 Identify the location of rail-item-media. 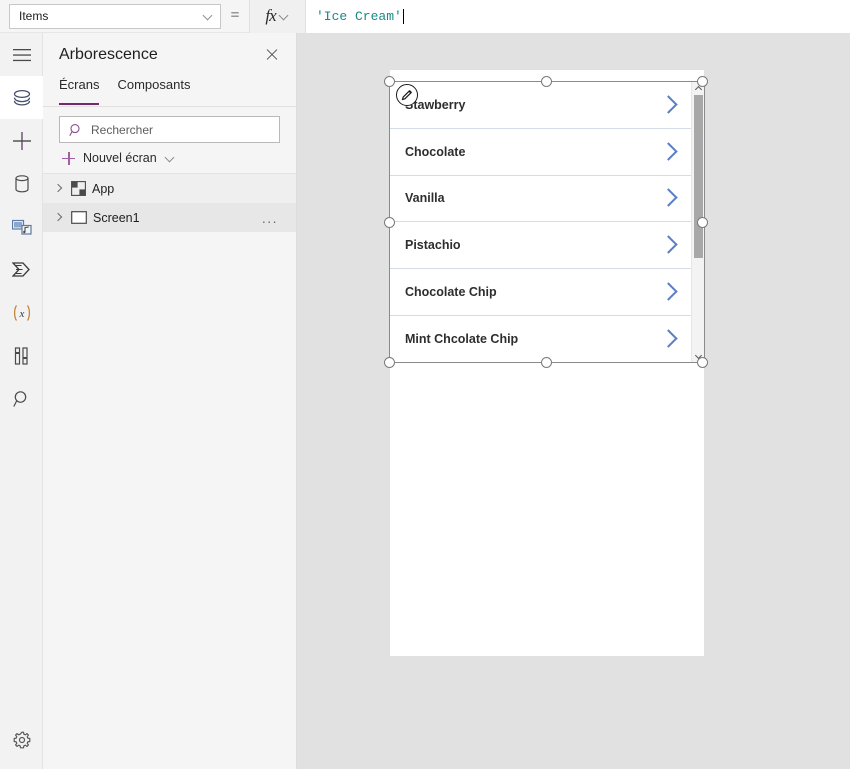
(21, 226).